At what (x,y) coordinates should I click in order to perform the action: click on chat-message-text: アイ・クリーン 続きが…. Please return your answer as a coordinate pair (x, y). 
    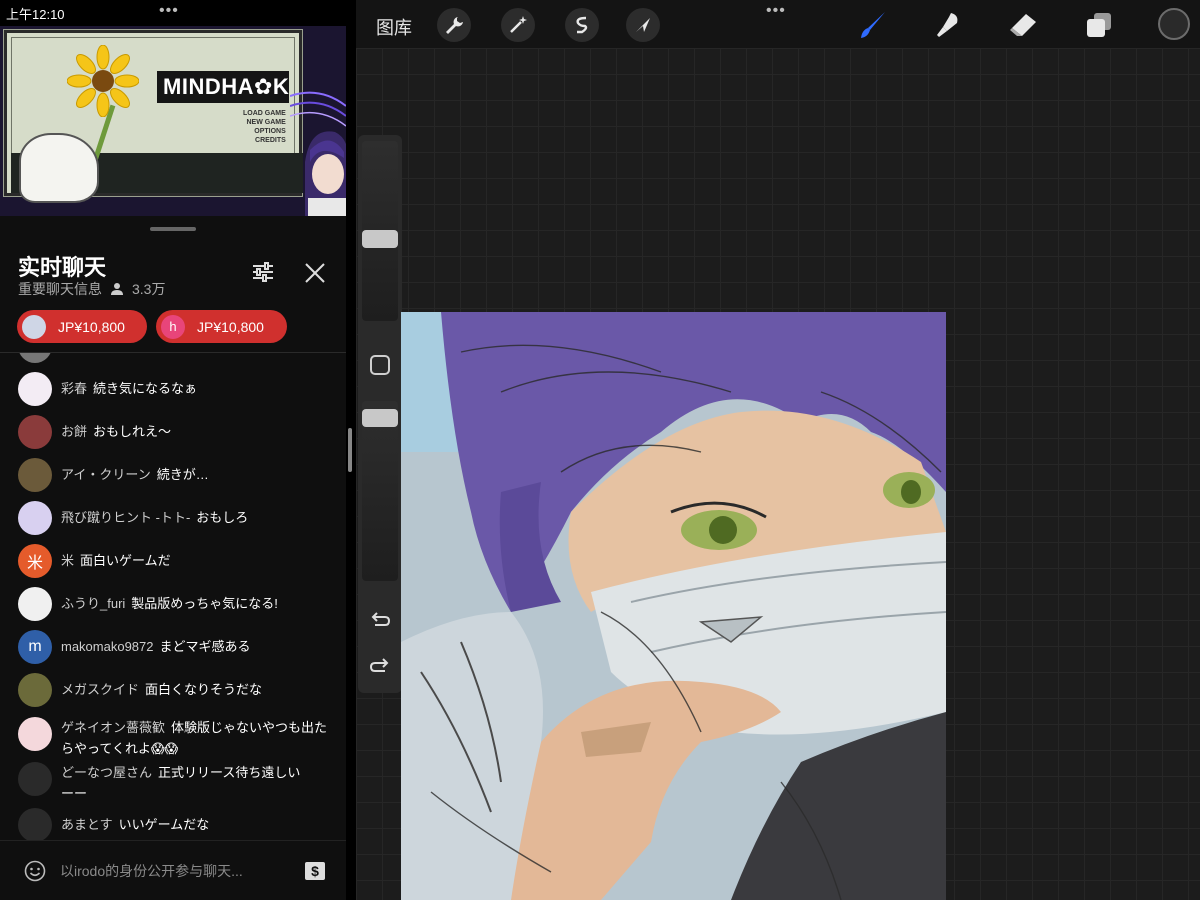
    Looking at the image, I should click on (135, 474).